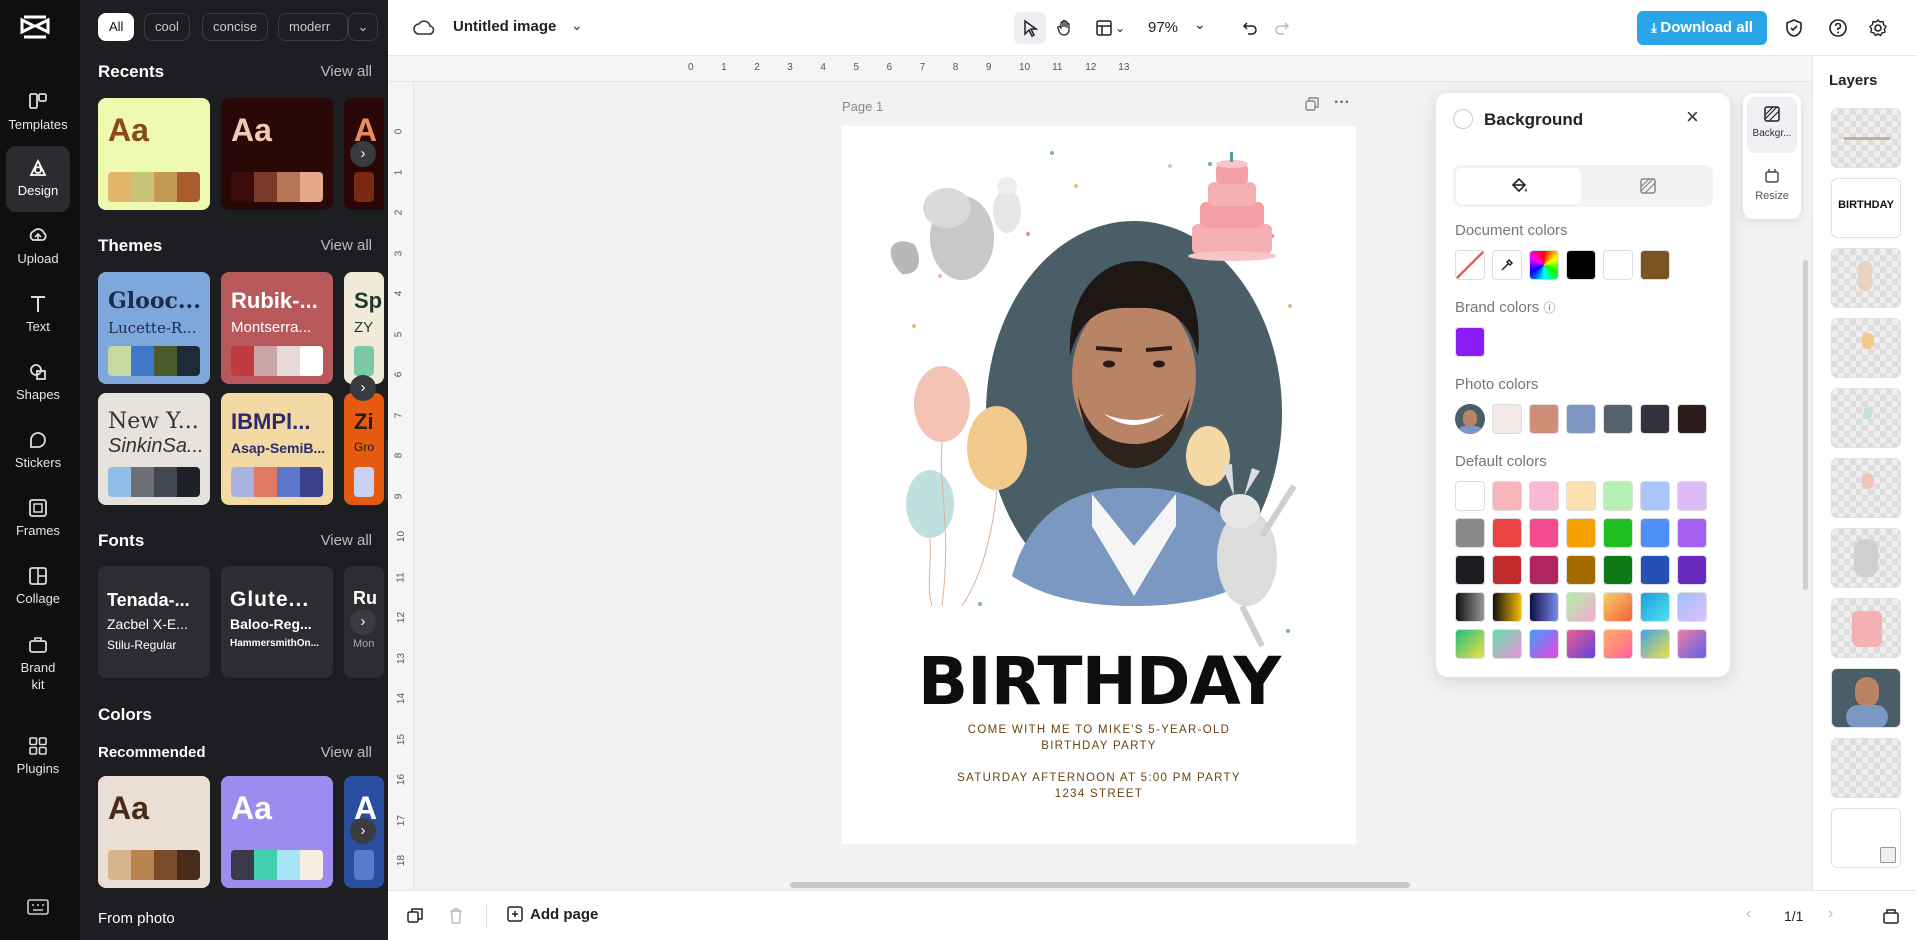 This screenshot has width=1916, height=940. What do you see at coordinates (38, 179) in the screenshot?
I see `nav-design: Design` at bounding box center [38, 179].